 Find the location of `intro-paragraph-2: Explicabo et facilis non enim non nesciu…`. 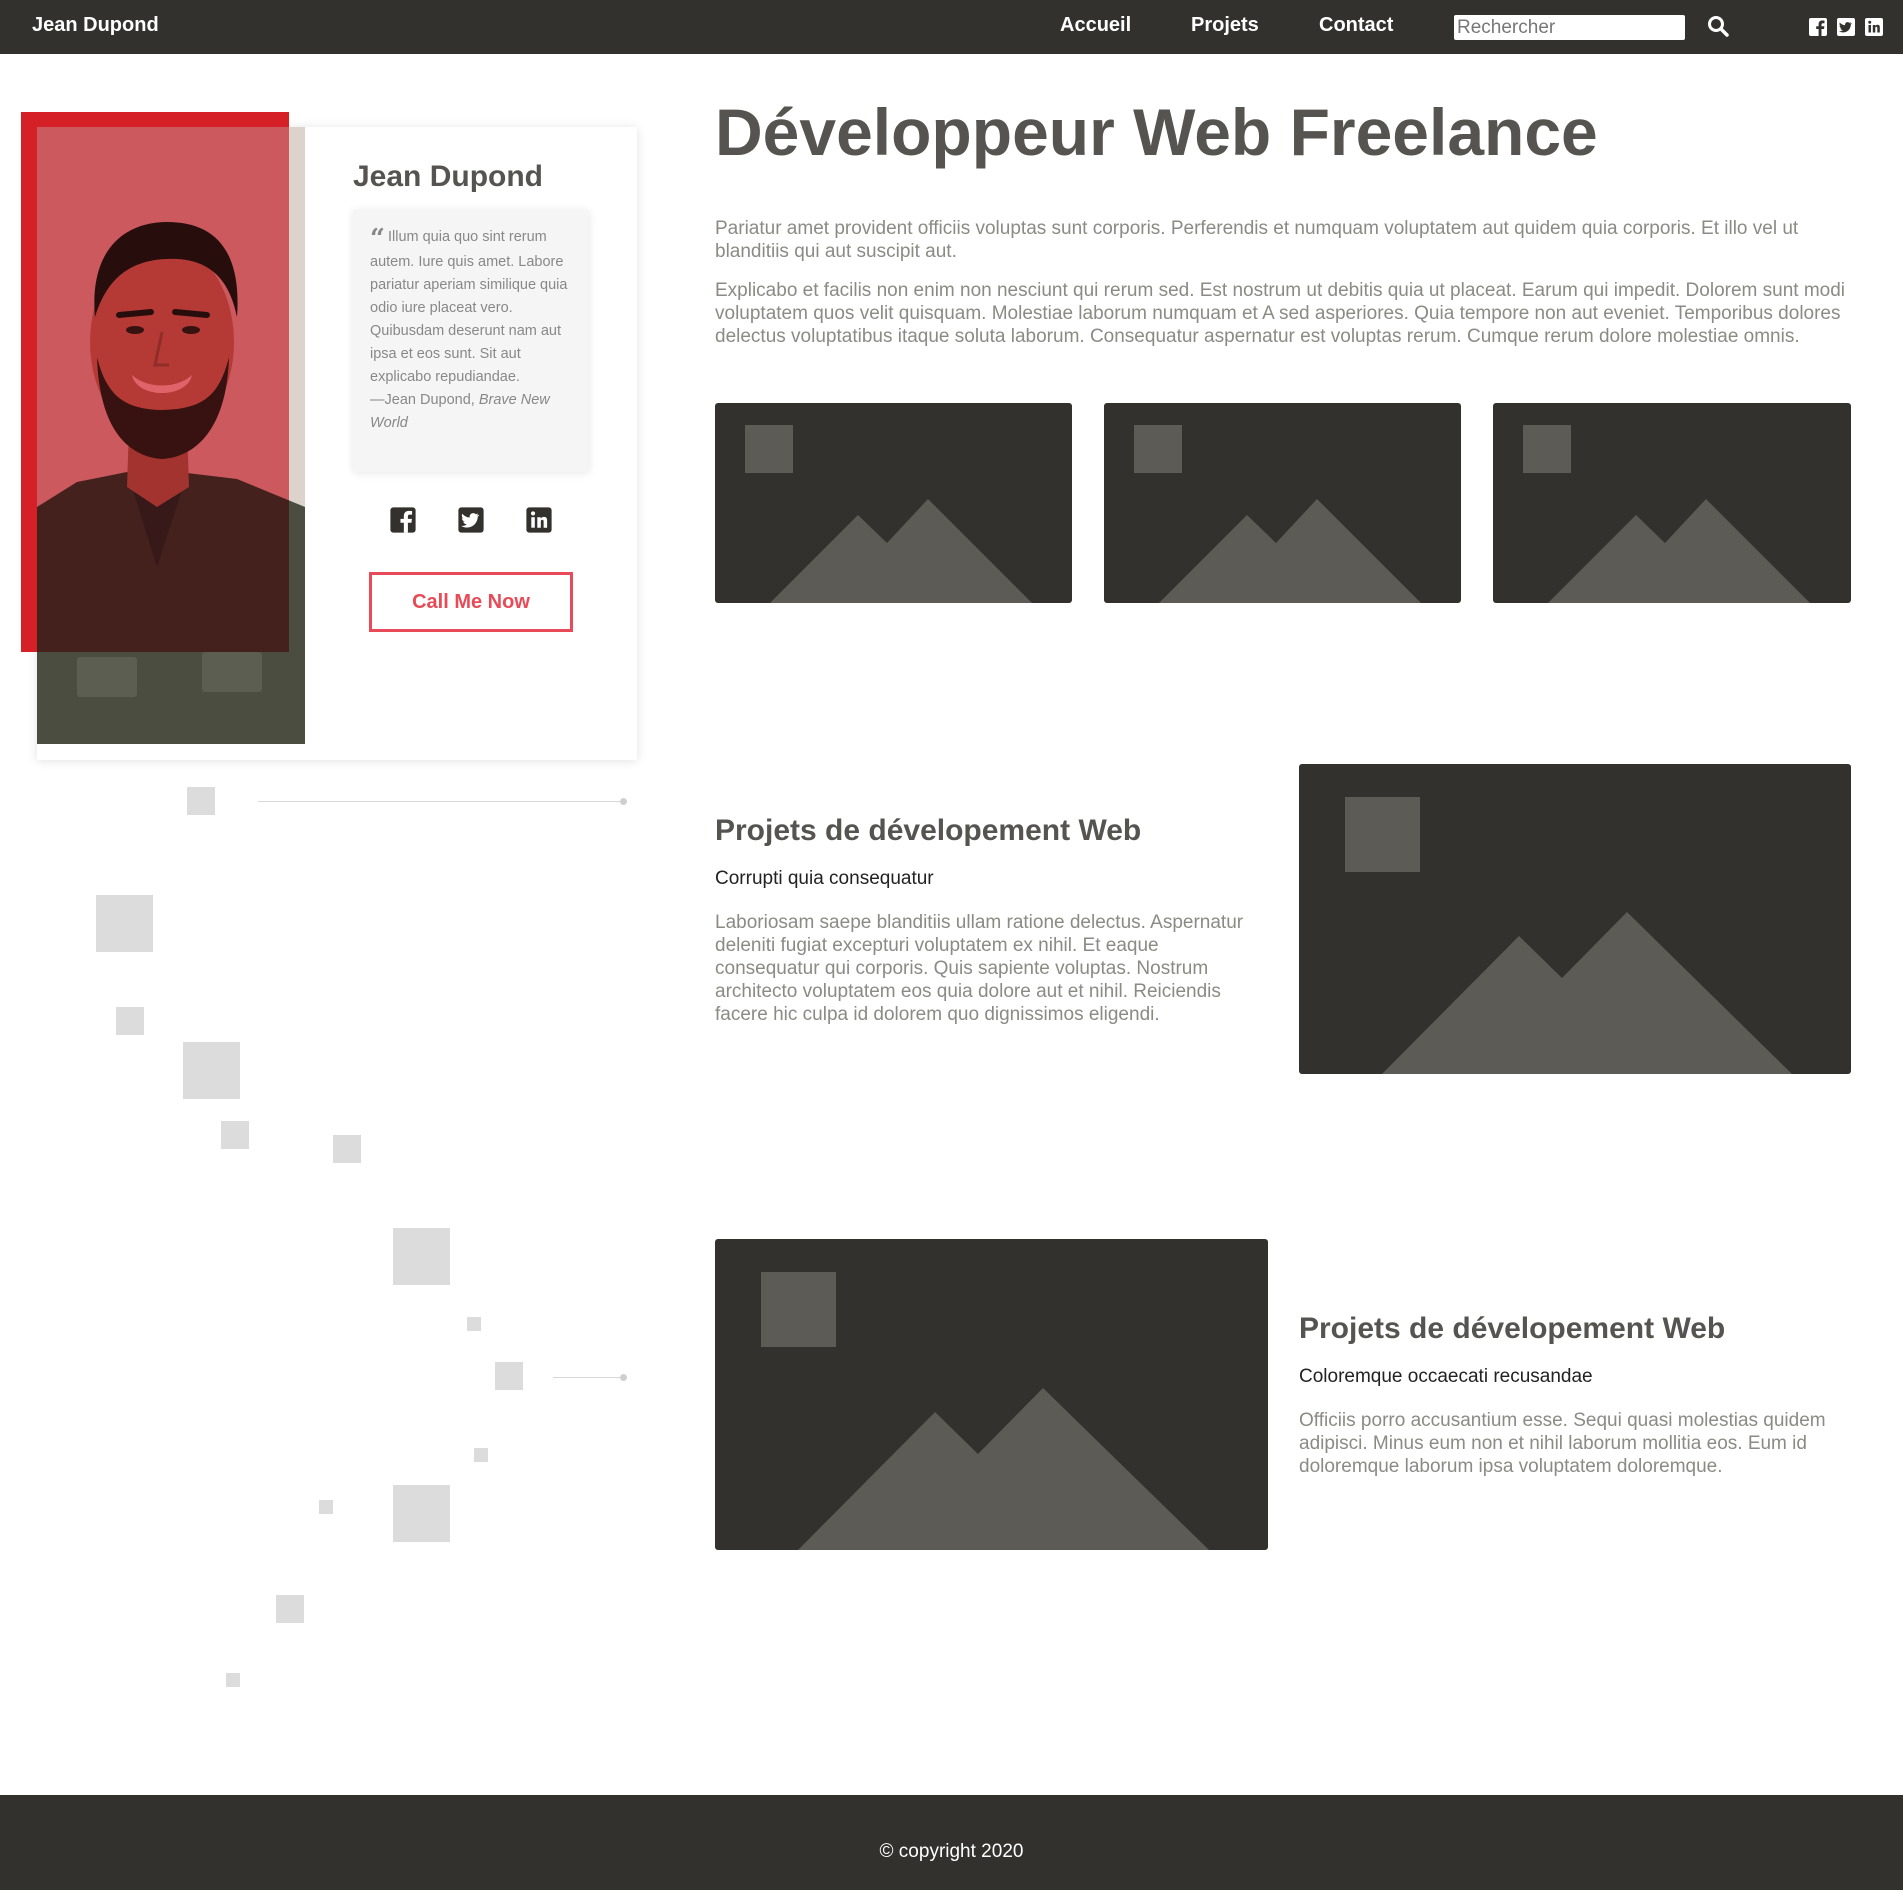

intro-paragraph-2: Explicabo et facilis non enim non nesciu… is located at coordinates (1280, 313).